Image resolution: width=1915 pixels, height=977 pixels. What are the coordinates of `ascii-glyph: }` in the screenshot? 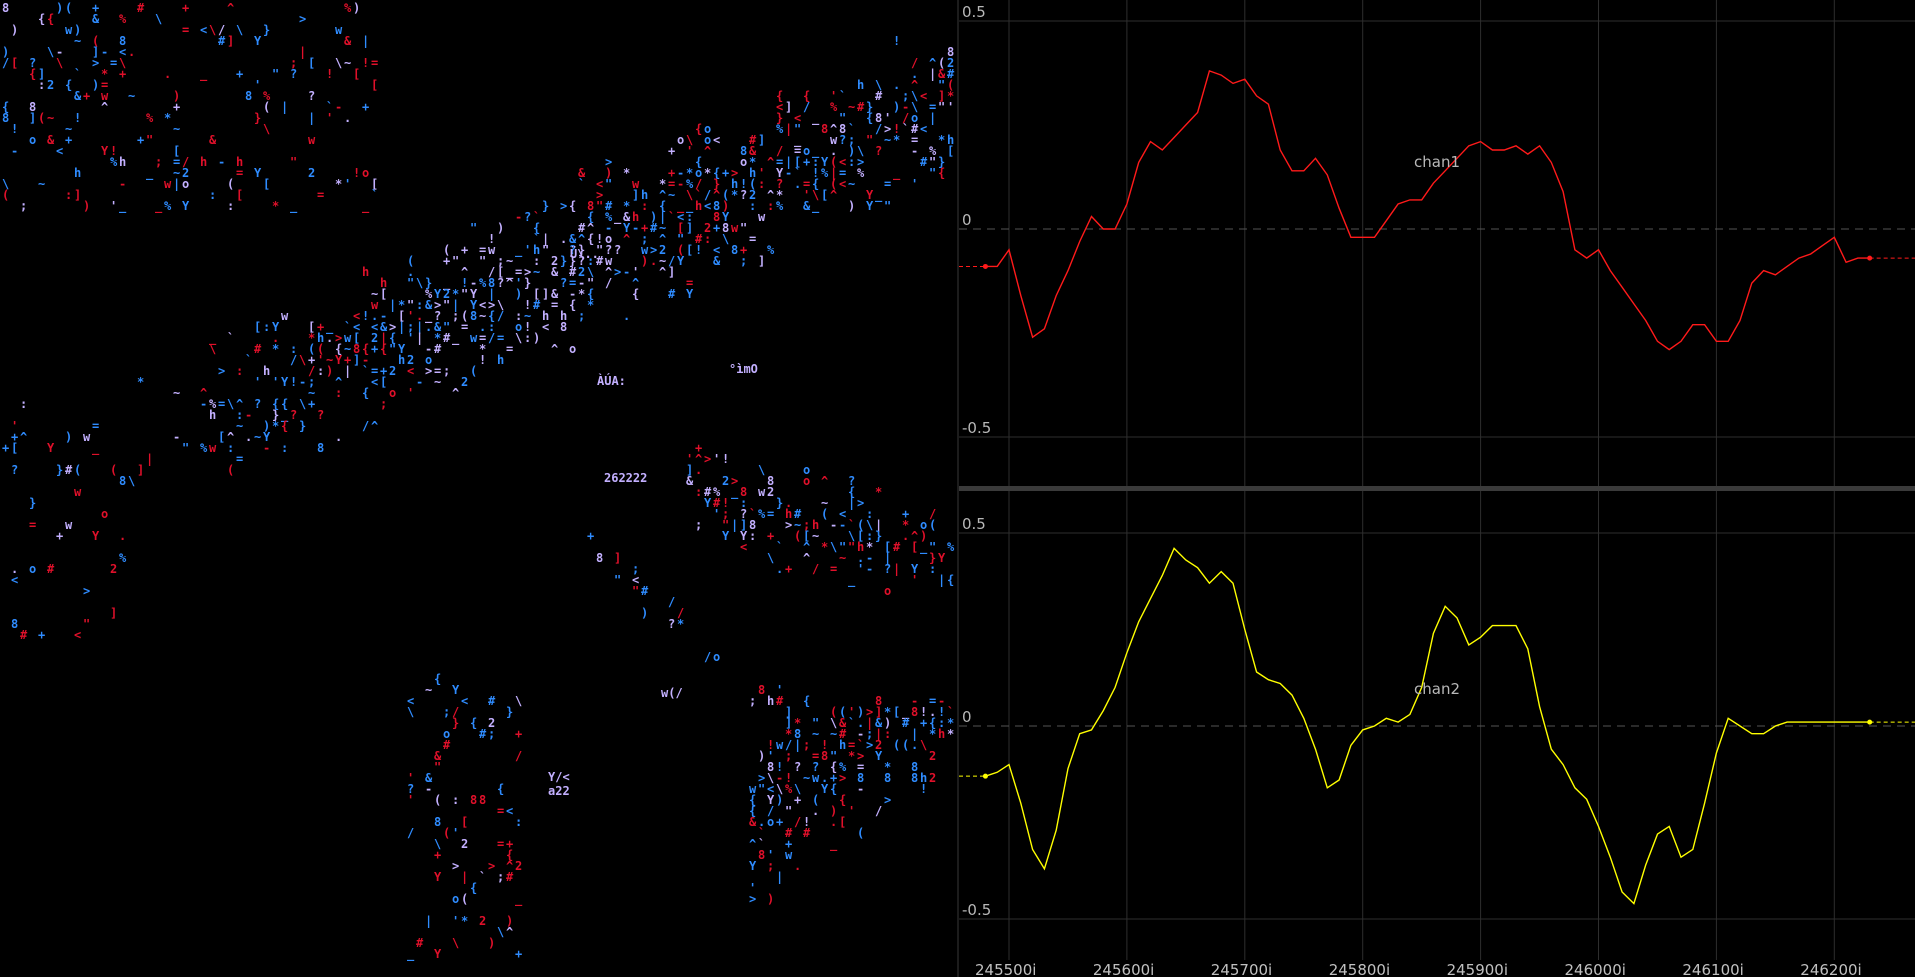 It's located at (455, 723).